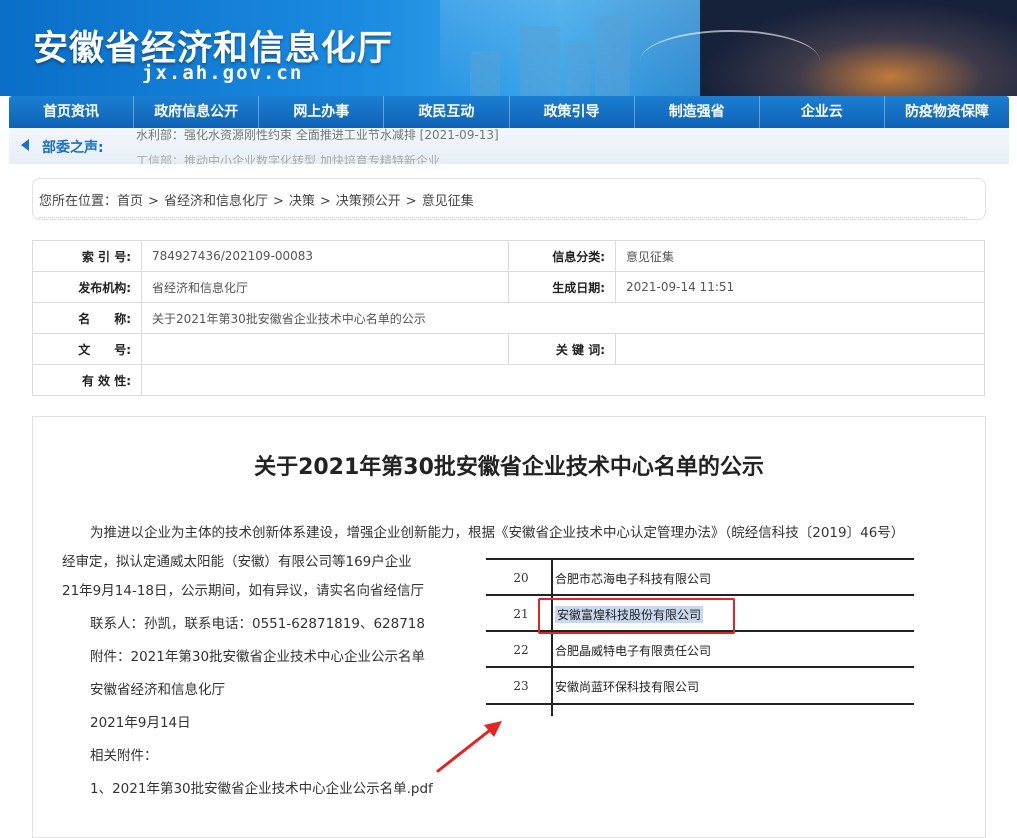 This screenshot has width=1017, height=838. Describe the element at coordinates (563, 318) in the screenshot. I see `name-value: 关于2021年第30批安徽省企业技术中心名单的公示` at that location.